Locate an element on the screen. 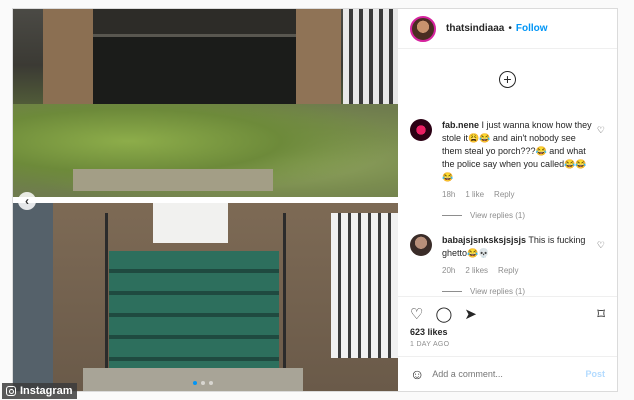 The height and width of the screenshot is (400, 634). photo-door is located at coordinates (190, 223).